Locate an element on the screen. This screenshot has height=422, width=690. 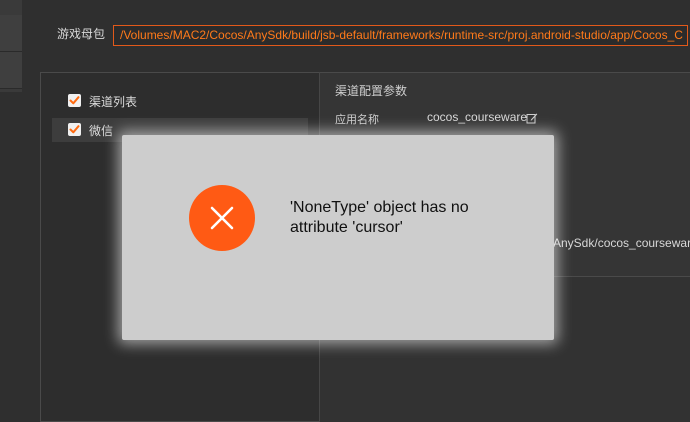
wechat-checkbox is located at coordinates (74, 129).